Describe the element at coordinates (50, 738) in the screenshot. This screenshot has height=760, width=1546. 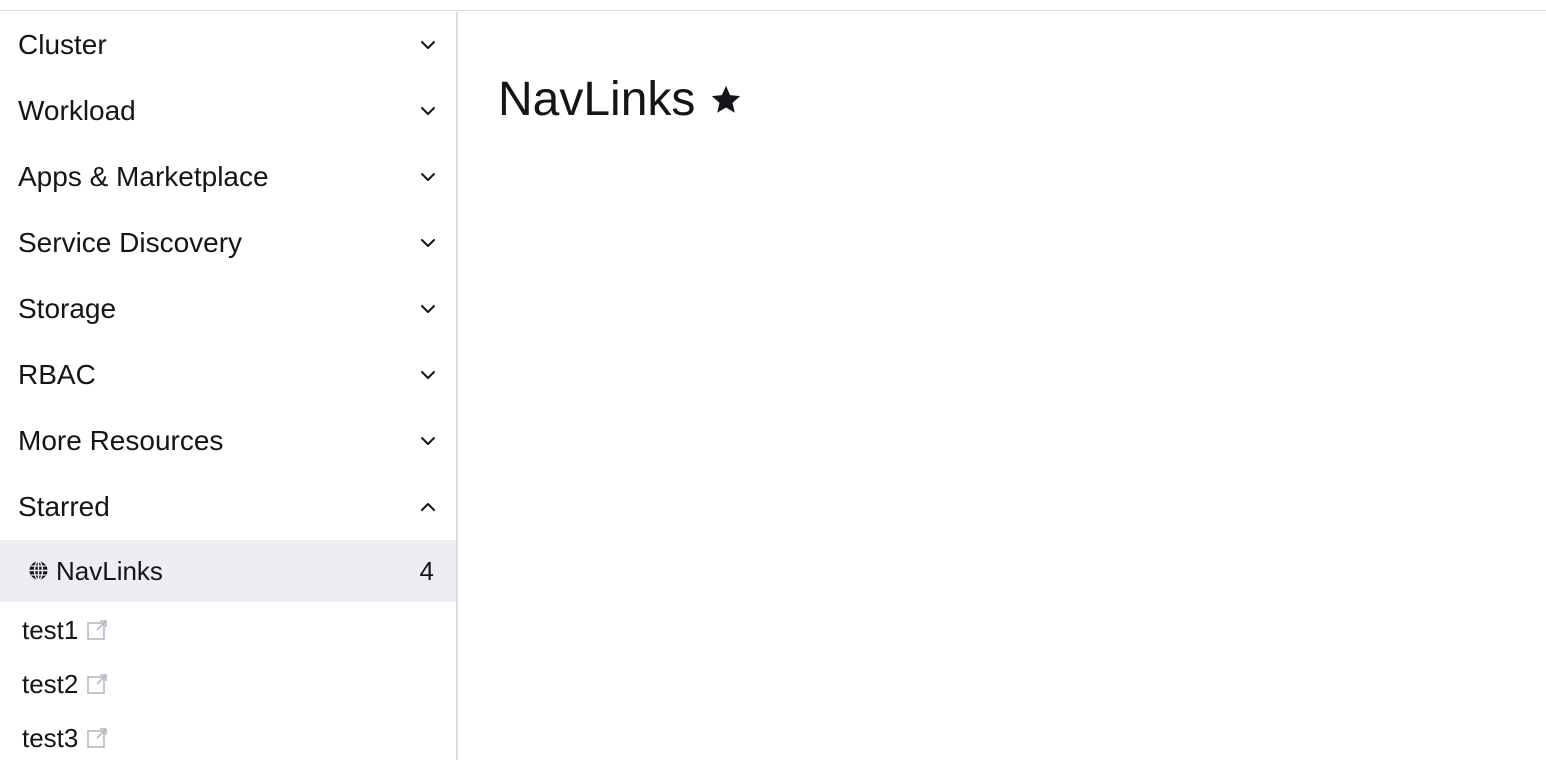
I see `sidebar-link-label: test3` at that location.